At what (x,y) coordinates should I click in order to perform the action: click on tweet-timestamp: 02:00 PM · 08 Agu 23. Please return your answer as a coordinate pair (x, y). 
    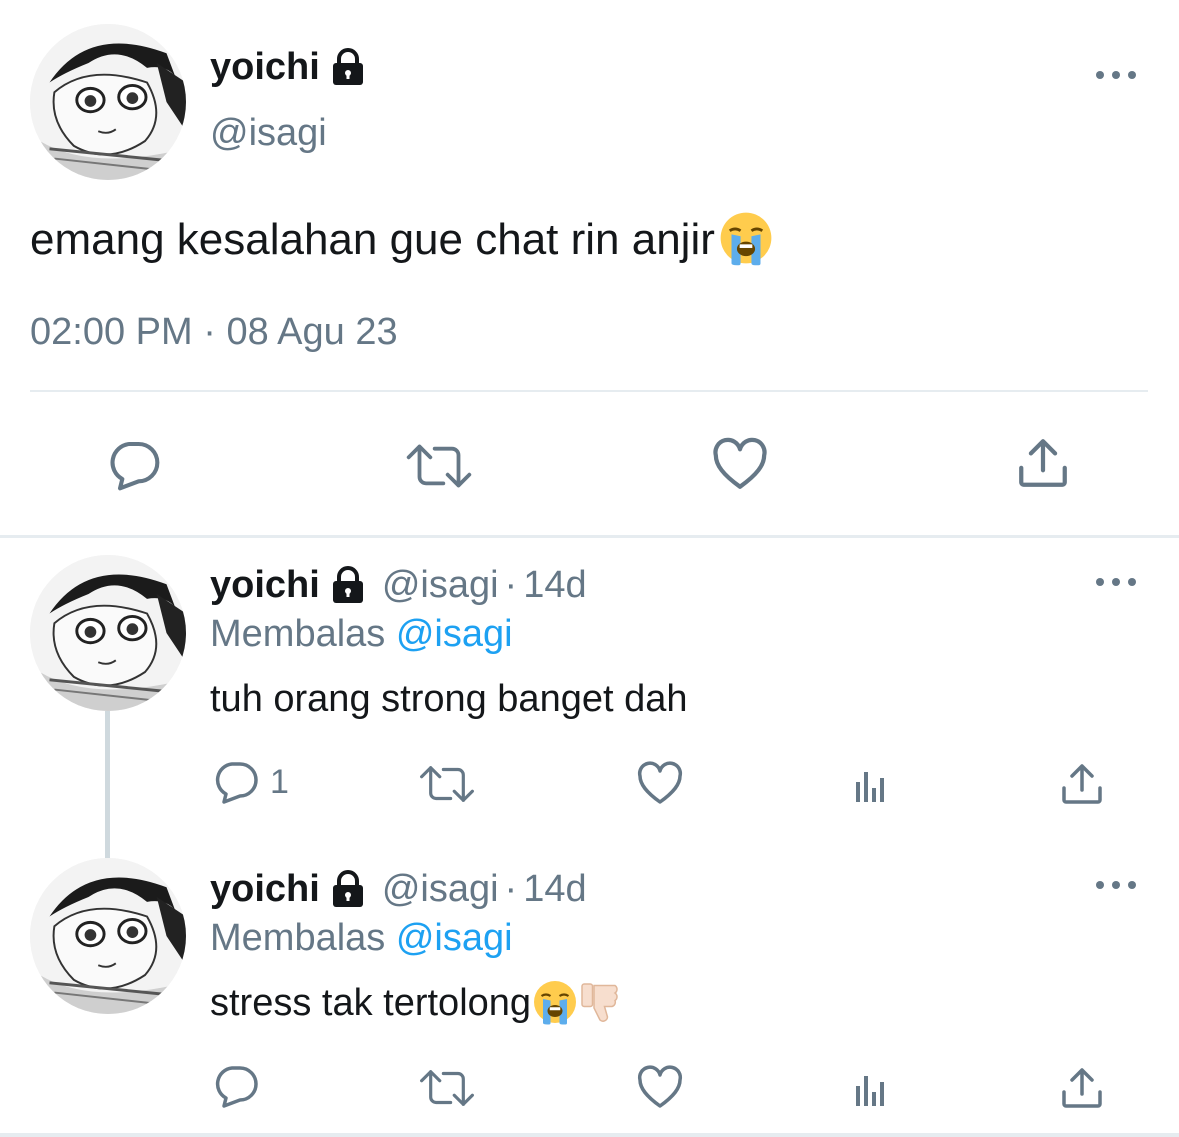
    Looking at the image, I should click on (214, 332).